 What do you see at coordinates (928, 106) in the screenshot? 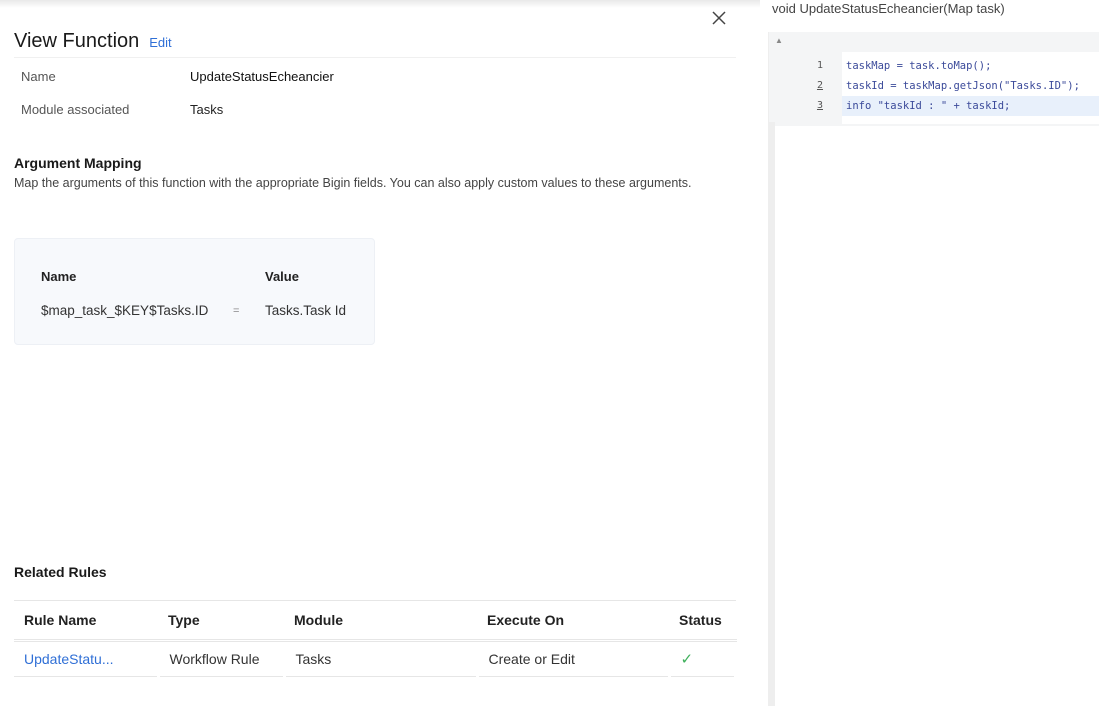
I see `code-line-text: info "taskId : " + taskId;` at bounding box center [928, 106].